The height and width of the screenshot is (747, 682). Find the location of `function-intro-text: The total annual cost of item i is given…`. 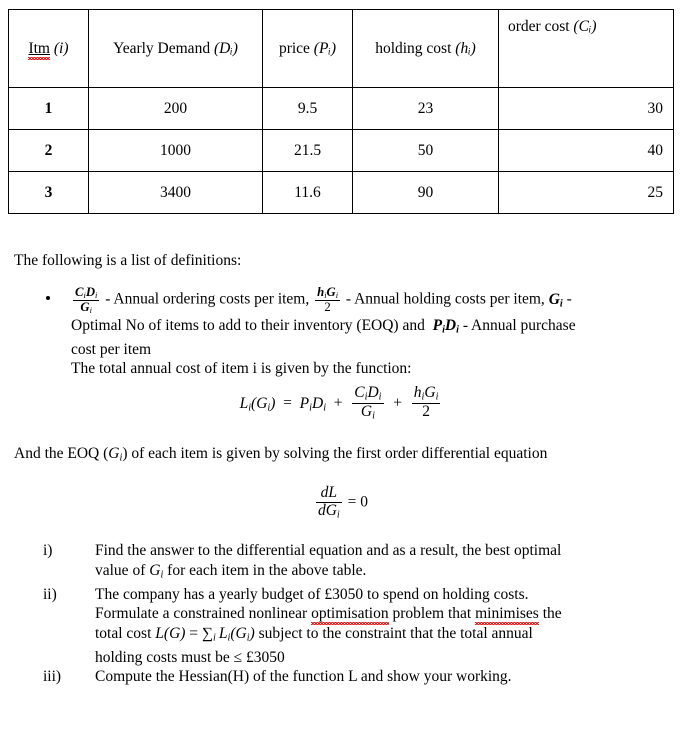

function-intro-text: The total annual cost of item i is given… is located at coordinates (241, 368).